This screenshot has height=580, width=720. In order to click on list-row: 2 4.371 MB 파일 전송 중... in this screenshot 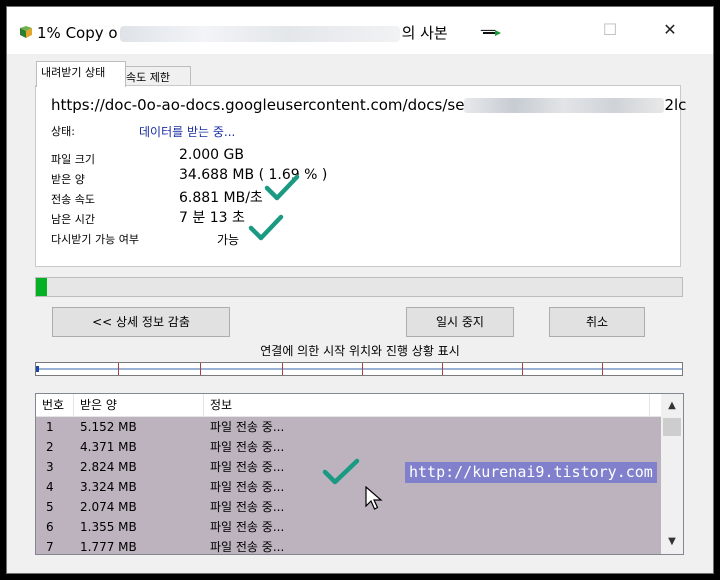, I will do `click(348, 447)`.